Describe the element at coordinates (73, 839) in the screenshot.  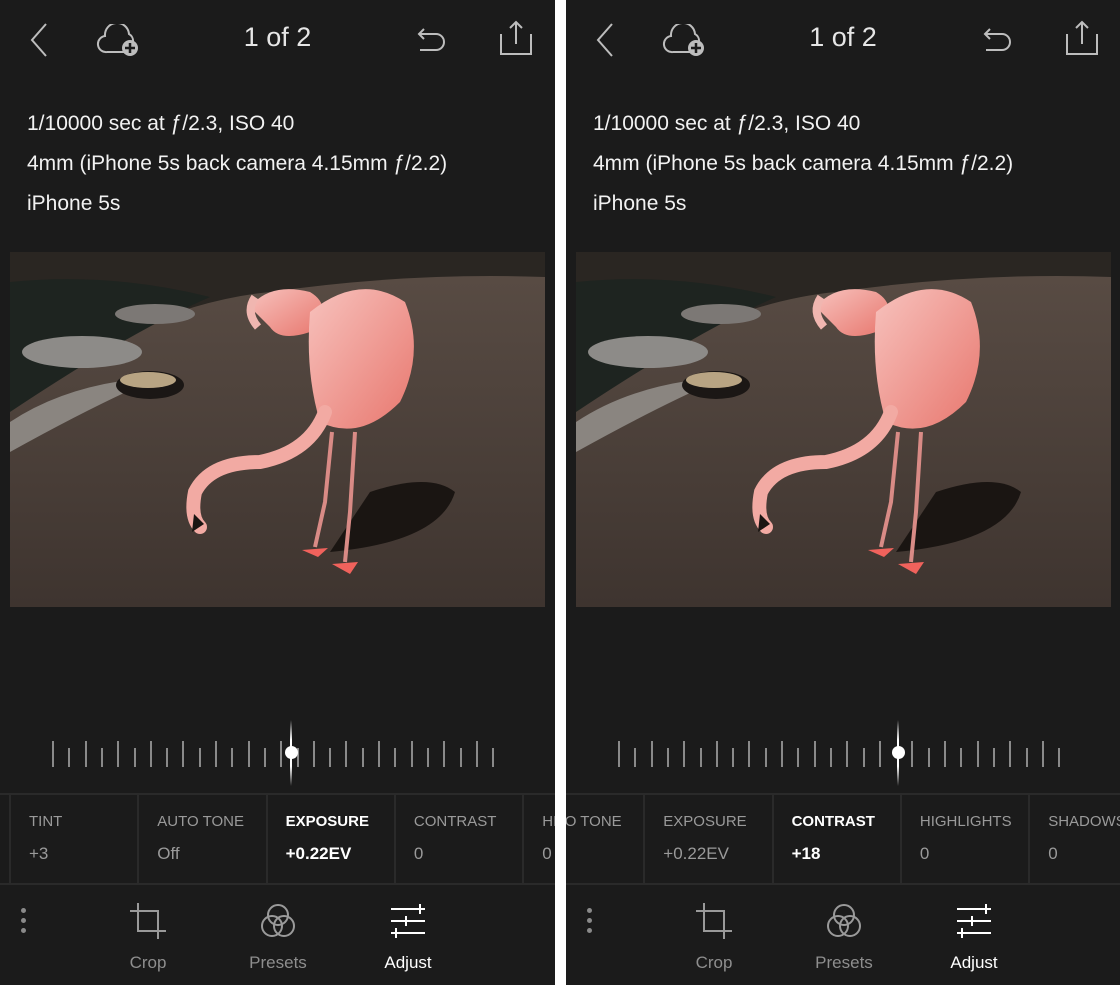
I see `adjust-tint: TINT +3` at that location.